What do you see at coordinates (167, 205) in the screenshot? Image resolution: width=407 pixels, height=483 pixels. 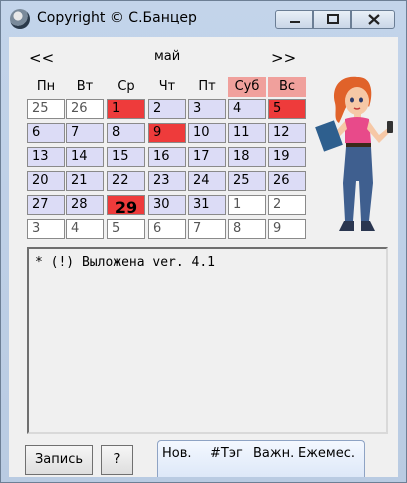 I see `day-cell: 30` at bounding box center [167, 205].